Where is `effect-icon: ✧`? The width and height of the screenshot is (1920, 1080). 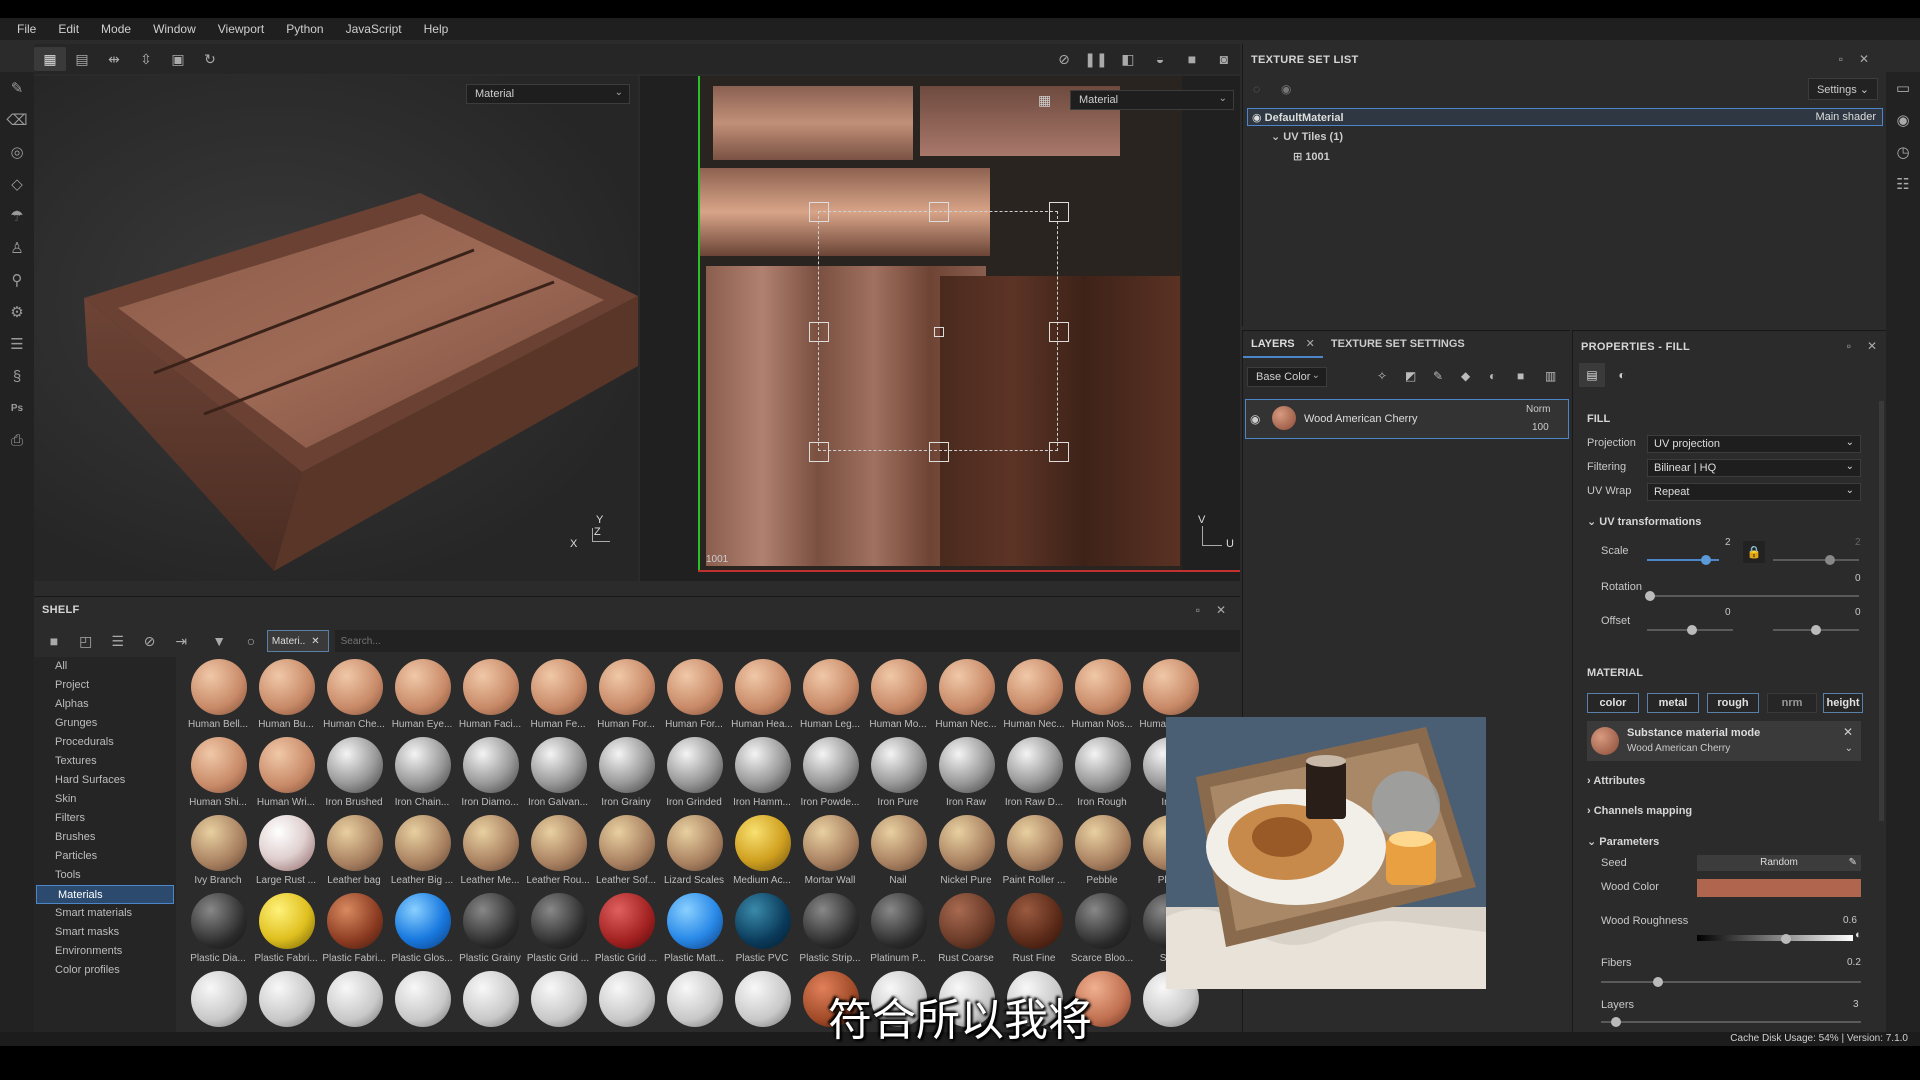
effect-icon: ✧ is located at coordinates (1382, 376).